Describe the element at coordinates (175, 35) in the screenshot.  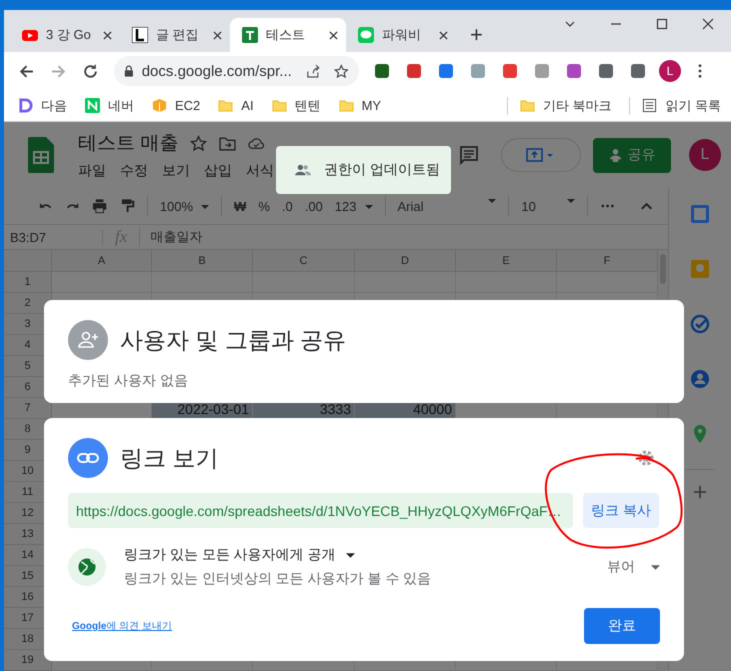
I see `browser-tab: 글 편집` at that location.